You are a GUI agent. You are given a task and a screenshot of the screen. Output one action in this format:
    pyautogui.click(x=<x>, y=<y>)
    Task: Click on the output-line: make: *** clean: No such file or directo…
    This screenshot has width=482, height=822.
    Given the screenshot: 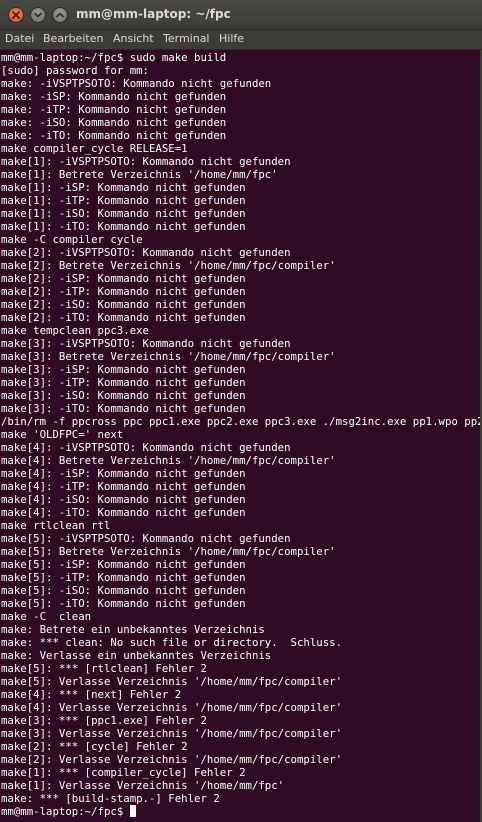 What is the action you would take?
    pyautogui.click(x=172, y=642)
    